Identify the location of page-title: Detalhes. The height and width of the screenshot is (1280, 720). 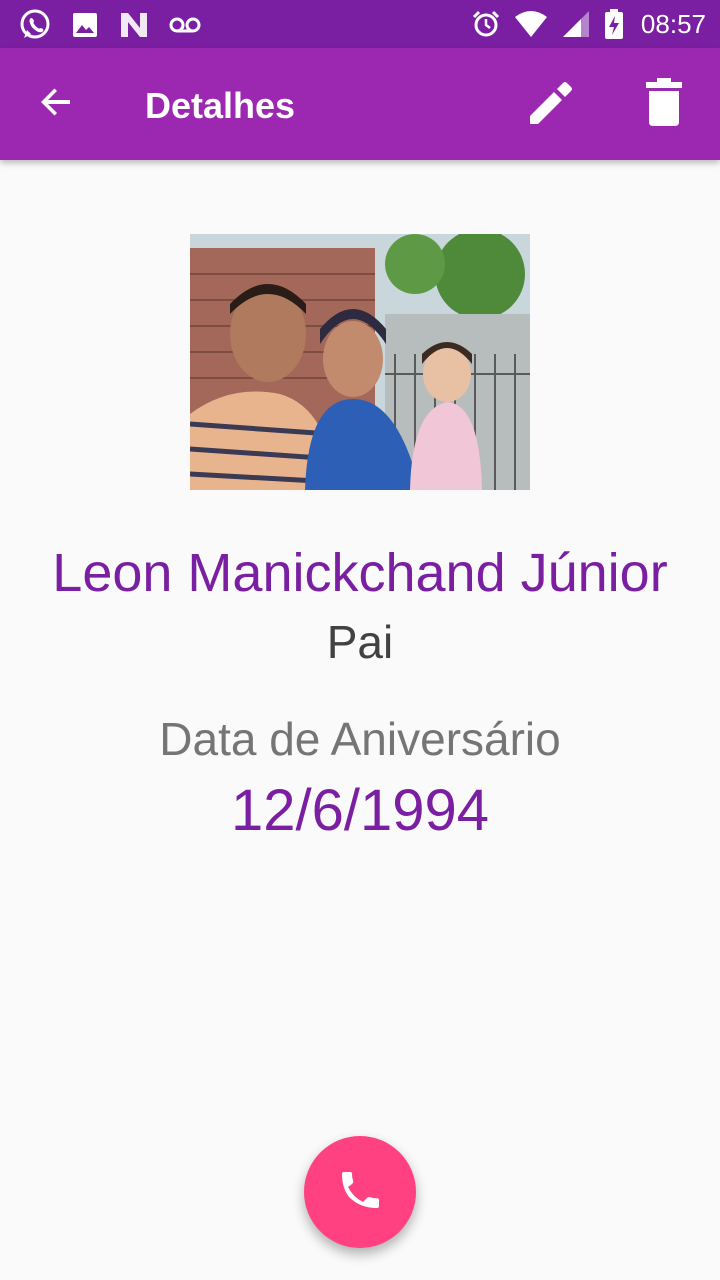
(220, 105).